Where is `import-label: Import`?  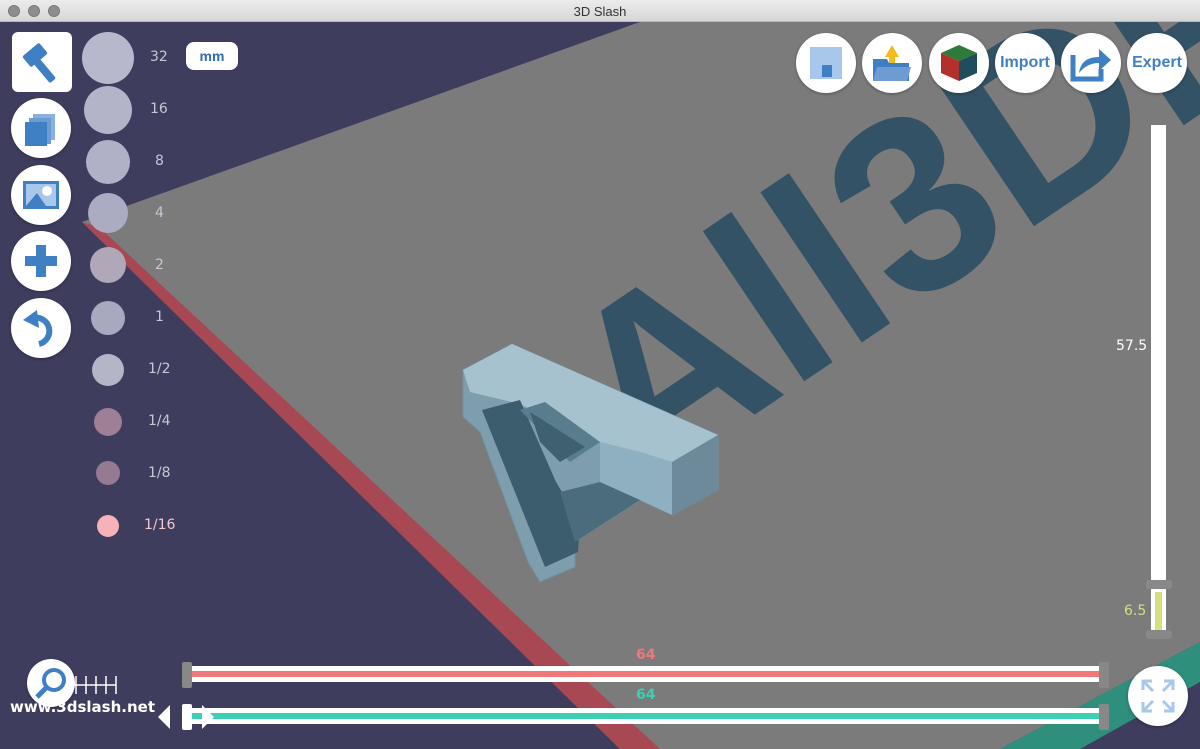
import-label: Import is located at coordinates (1025, 62).